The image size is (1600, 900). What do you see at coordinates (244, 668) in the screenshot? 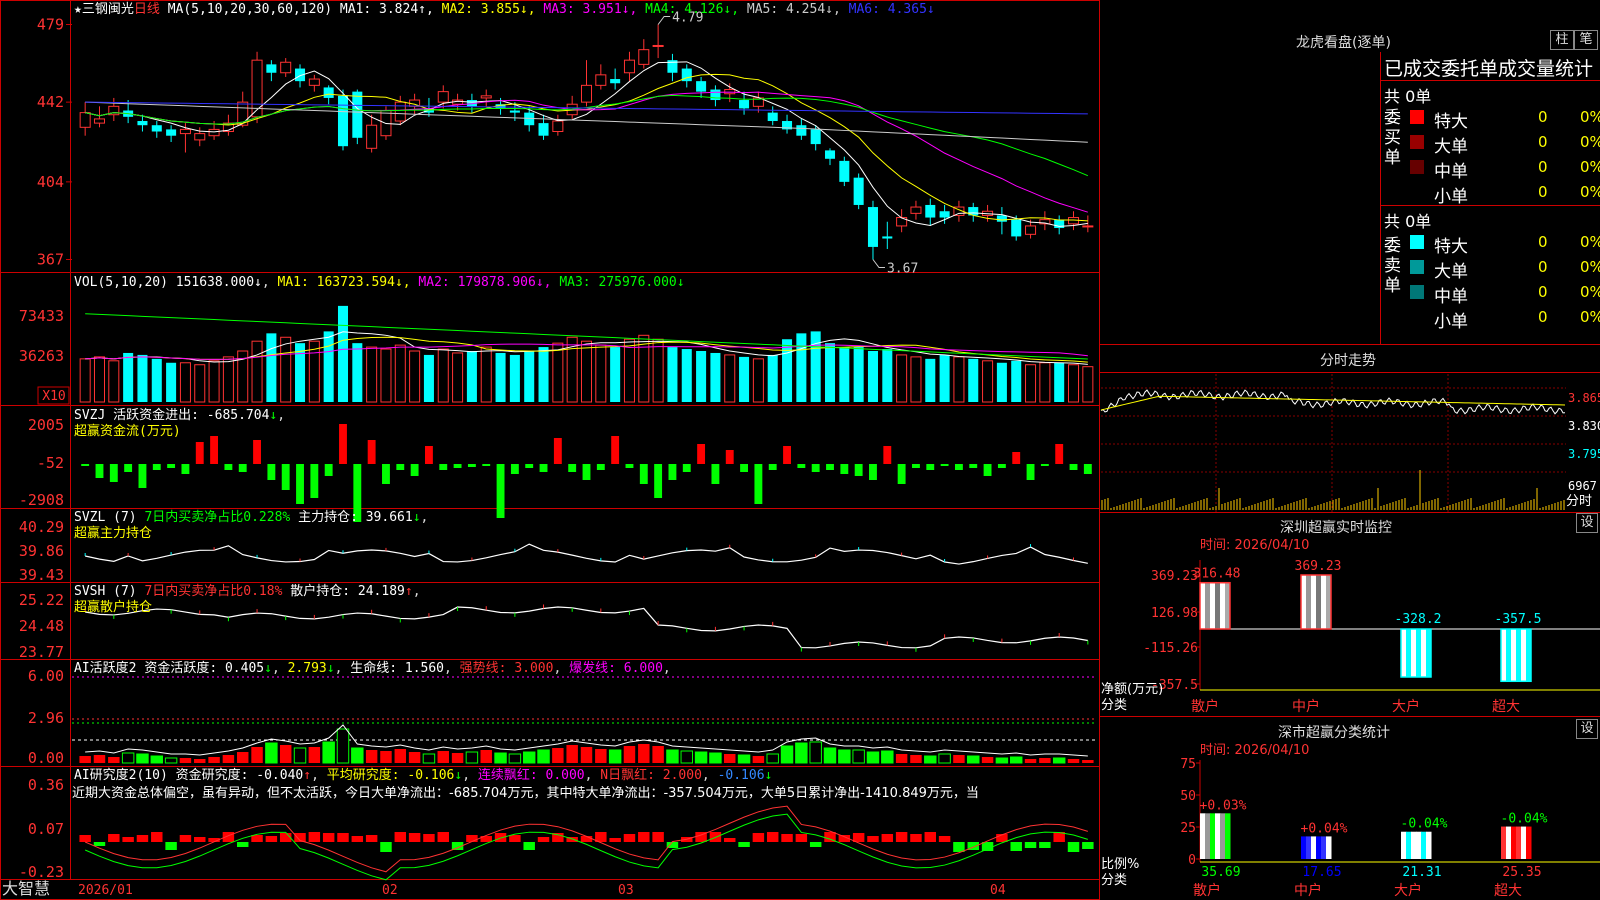
I see `ai1-value: 0.405` at bounding box center [244, 668].